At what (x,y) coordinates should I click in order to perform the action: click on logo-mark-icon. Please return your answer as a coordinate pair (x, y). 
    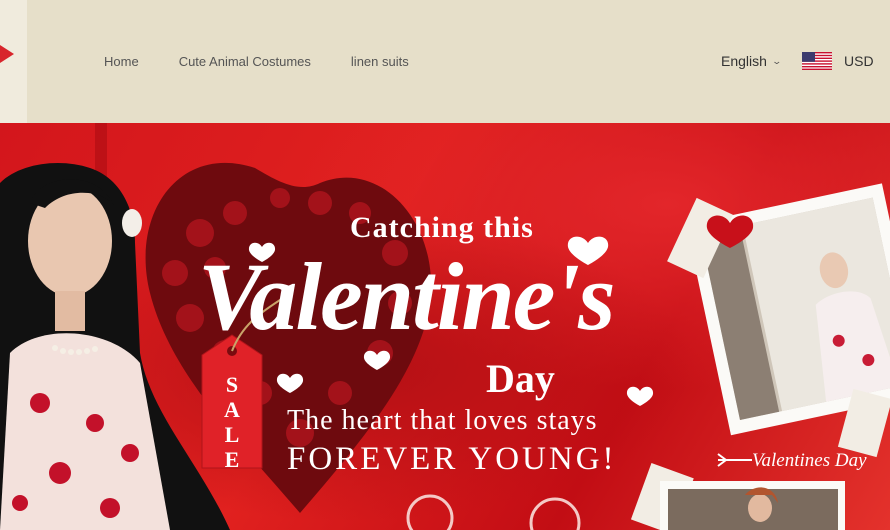
    Looking at the image, I should click on (7, 54).